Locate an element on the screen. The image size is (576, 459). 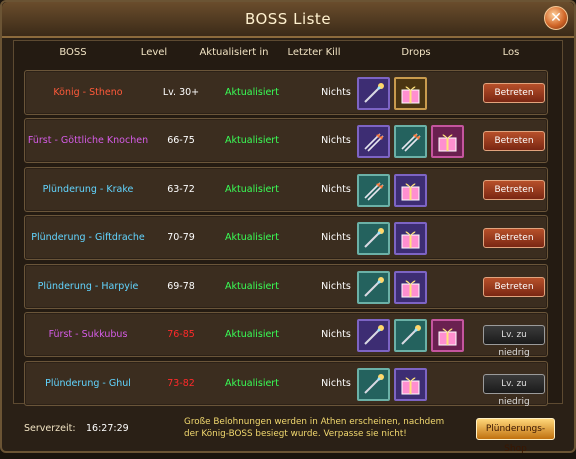
title-bar: BOSS Liste ✕ is located at coordinates (288, 20).